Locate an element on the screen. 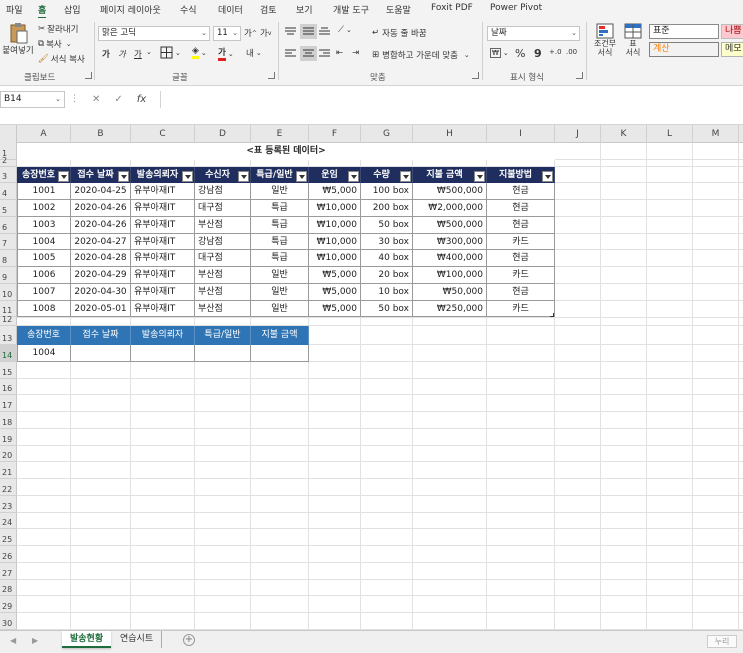 The image size is (743, 653). tab-foxit-pdf: Foxit PDF is located at coordinates (452, 8).